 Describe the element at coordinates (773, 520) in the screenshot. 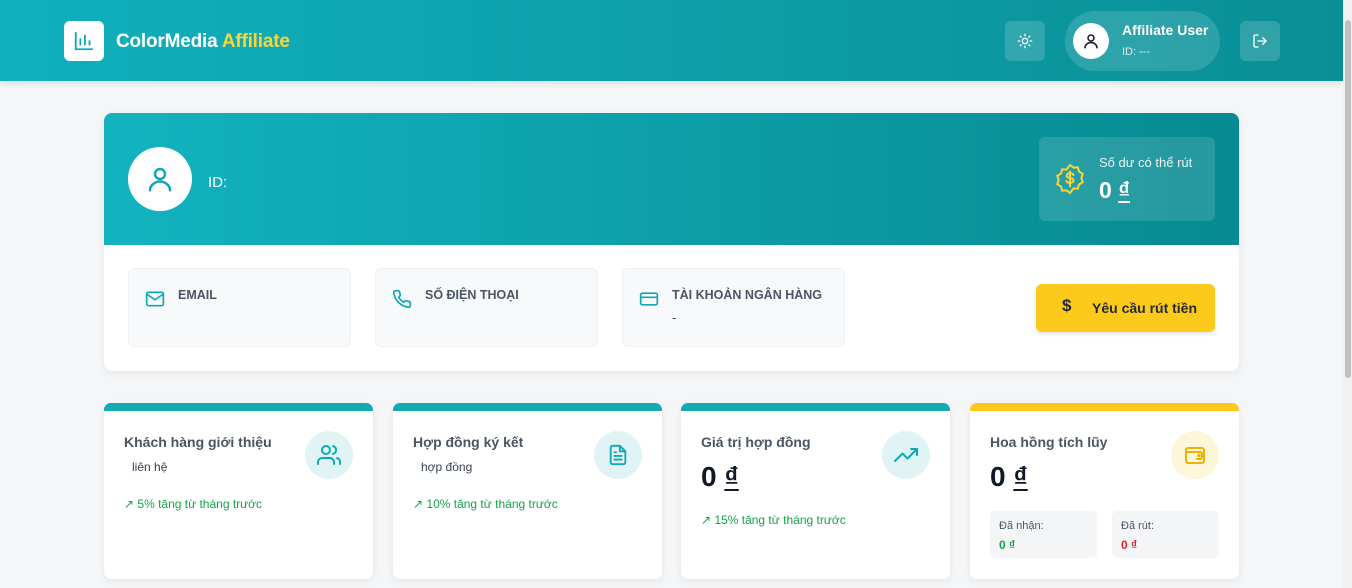

I see `stat-trend: ↗ 15% tăng từ tháng trước` at that location.